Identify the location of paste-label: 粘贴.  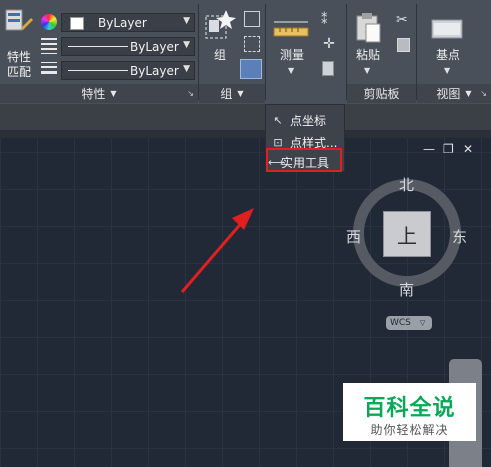
(367, 55).